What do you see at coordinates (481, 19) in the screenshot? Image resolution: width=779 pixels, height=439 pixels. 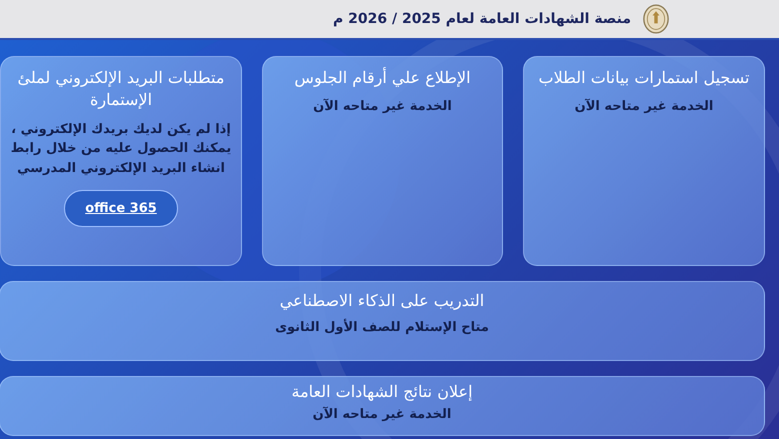 I see `page-title: منصة الشهادات العامة لعام 2025 / 2026 م` at bounding box center [481, 19].